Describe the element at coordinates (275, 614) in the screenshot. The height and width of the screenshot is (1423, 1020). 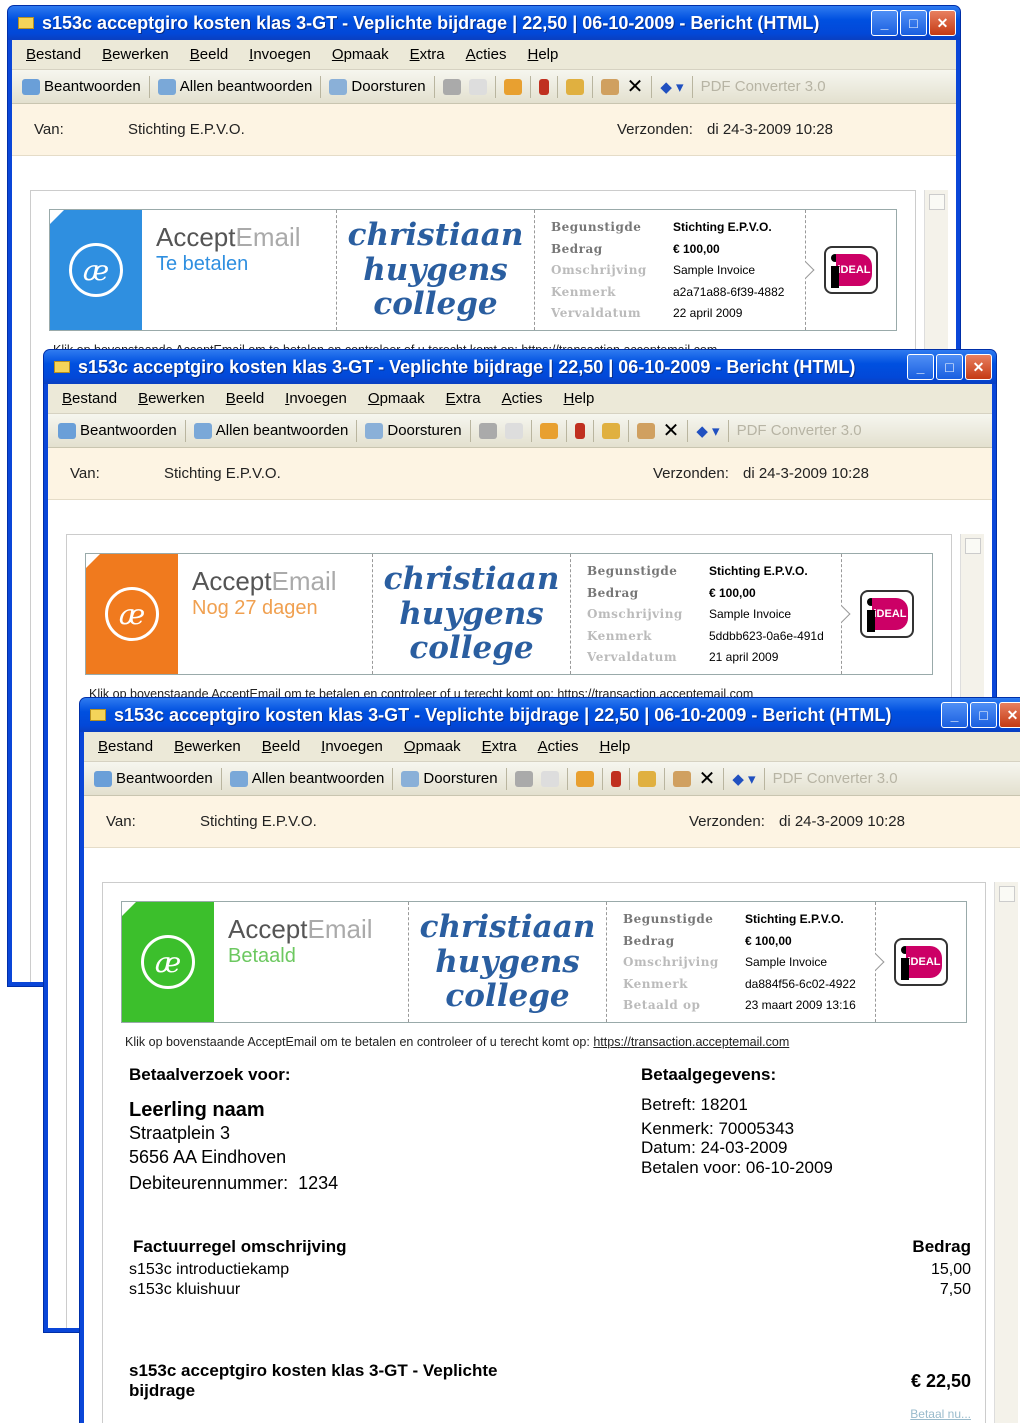
I see `acceptemail-brand-block: AcceptEmail Nog 27 dagen` at that location.